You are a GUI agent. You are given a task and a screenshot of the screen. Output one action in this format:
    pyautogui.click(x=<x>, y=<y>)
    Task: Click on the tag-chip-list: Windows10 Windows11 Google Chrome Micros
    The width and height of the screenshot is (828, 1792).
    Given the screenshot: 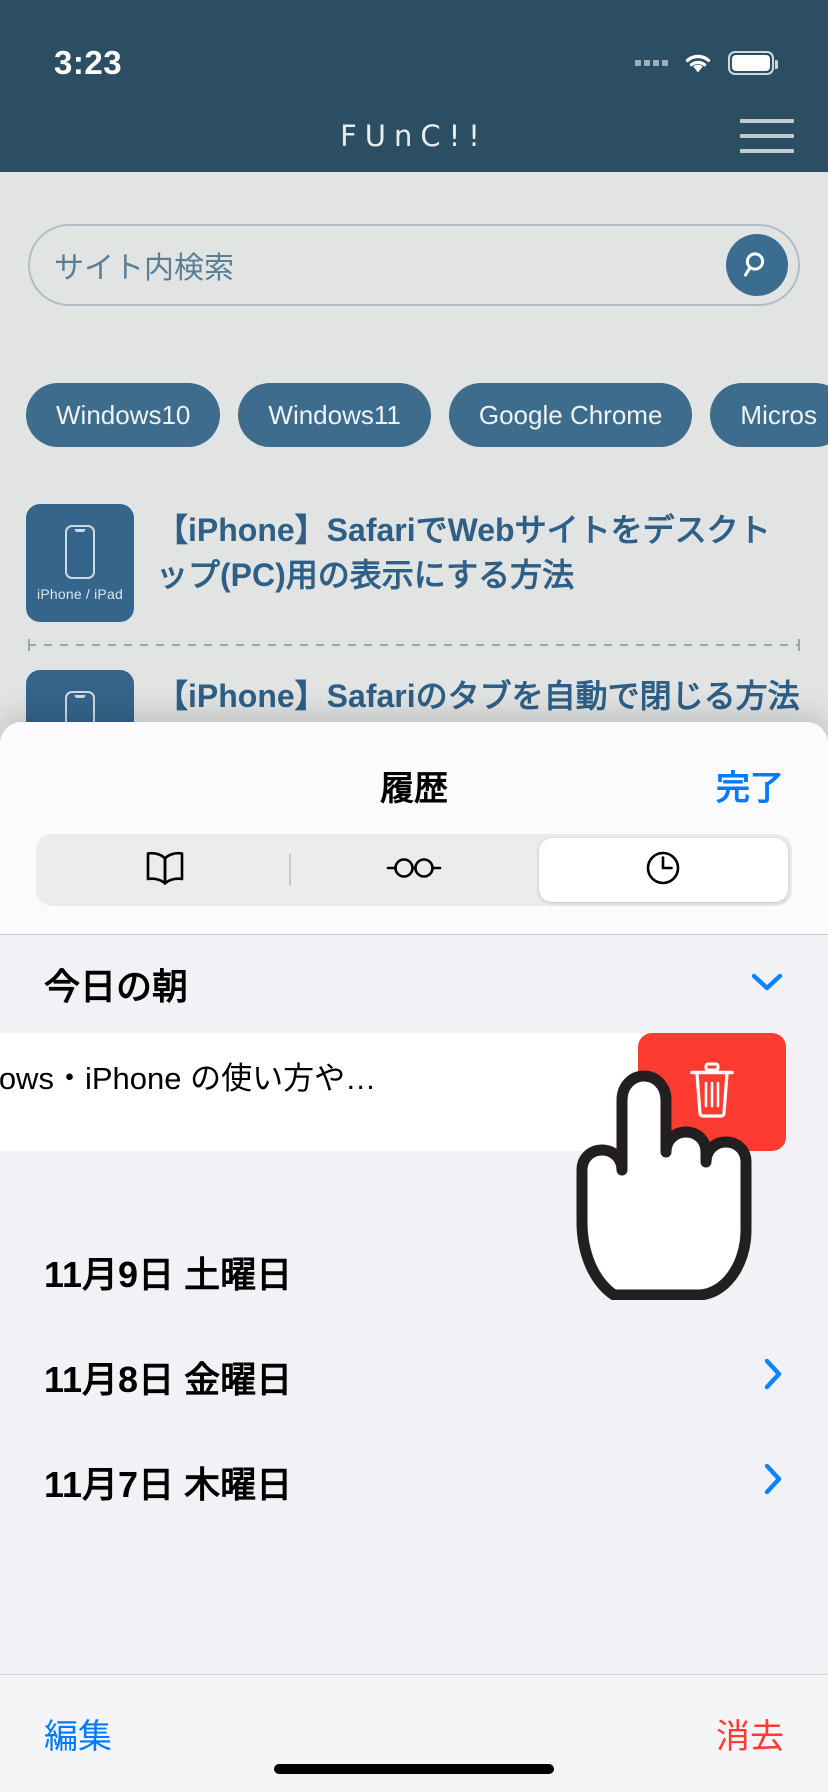 What is the action you would take?
    pyautogui.click(x=414, y=415)
    